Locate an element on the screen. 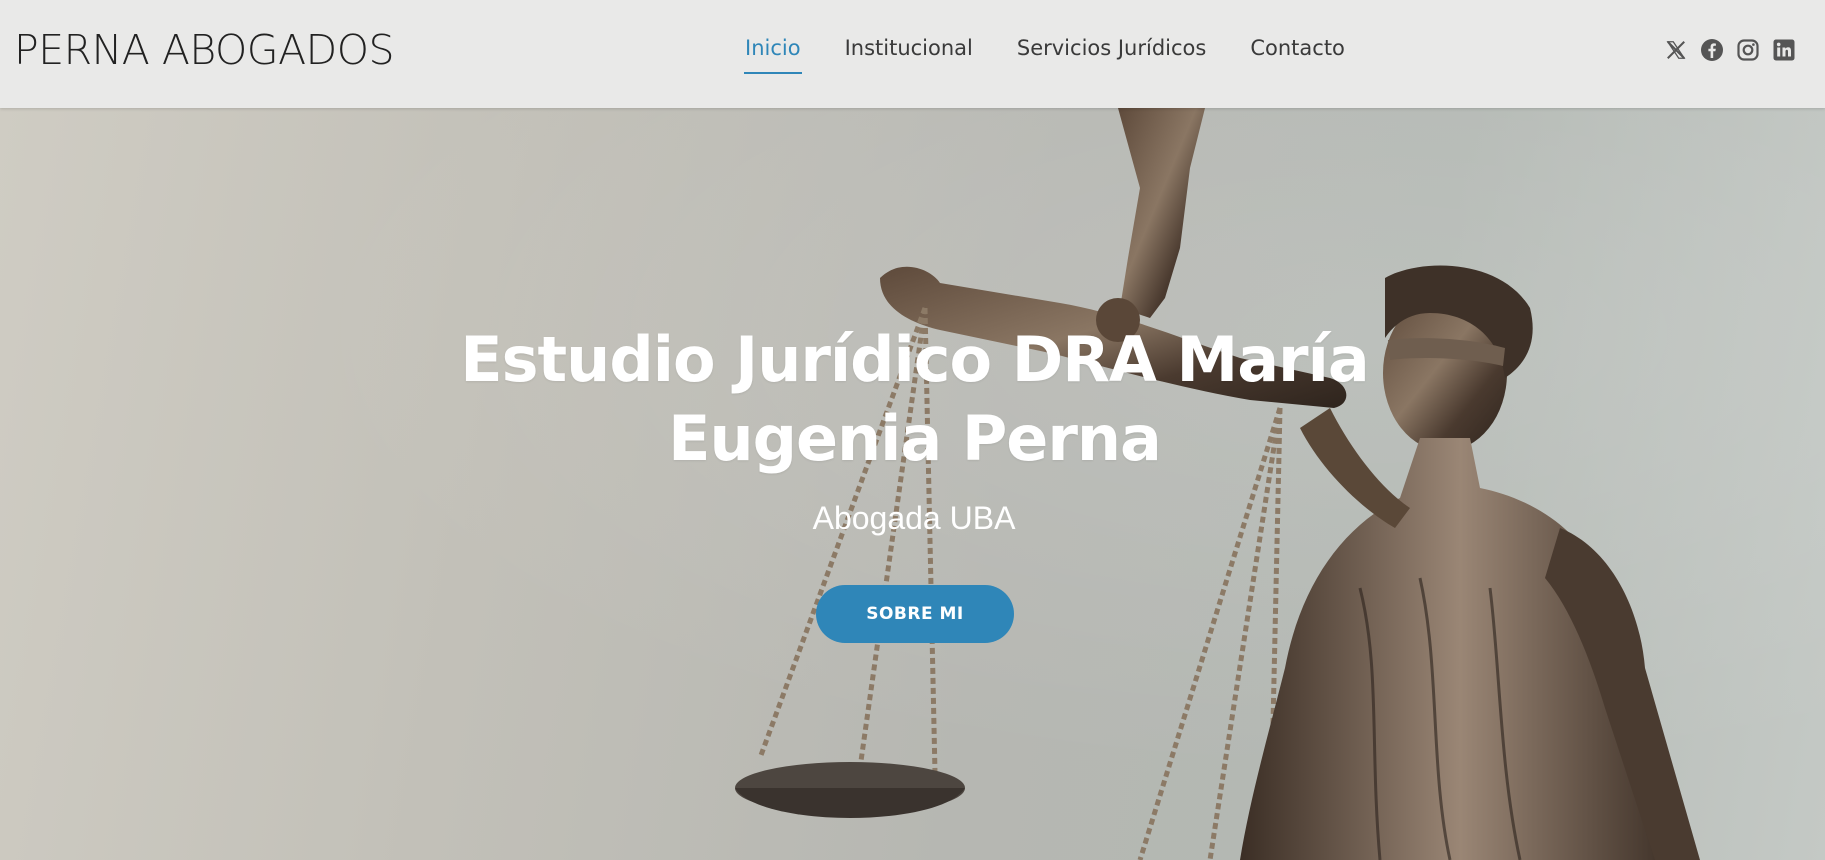 The width and height of the screenshot is (1825, 860). x-icon is located at coordinates (1676, 50).